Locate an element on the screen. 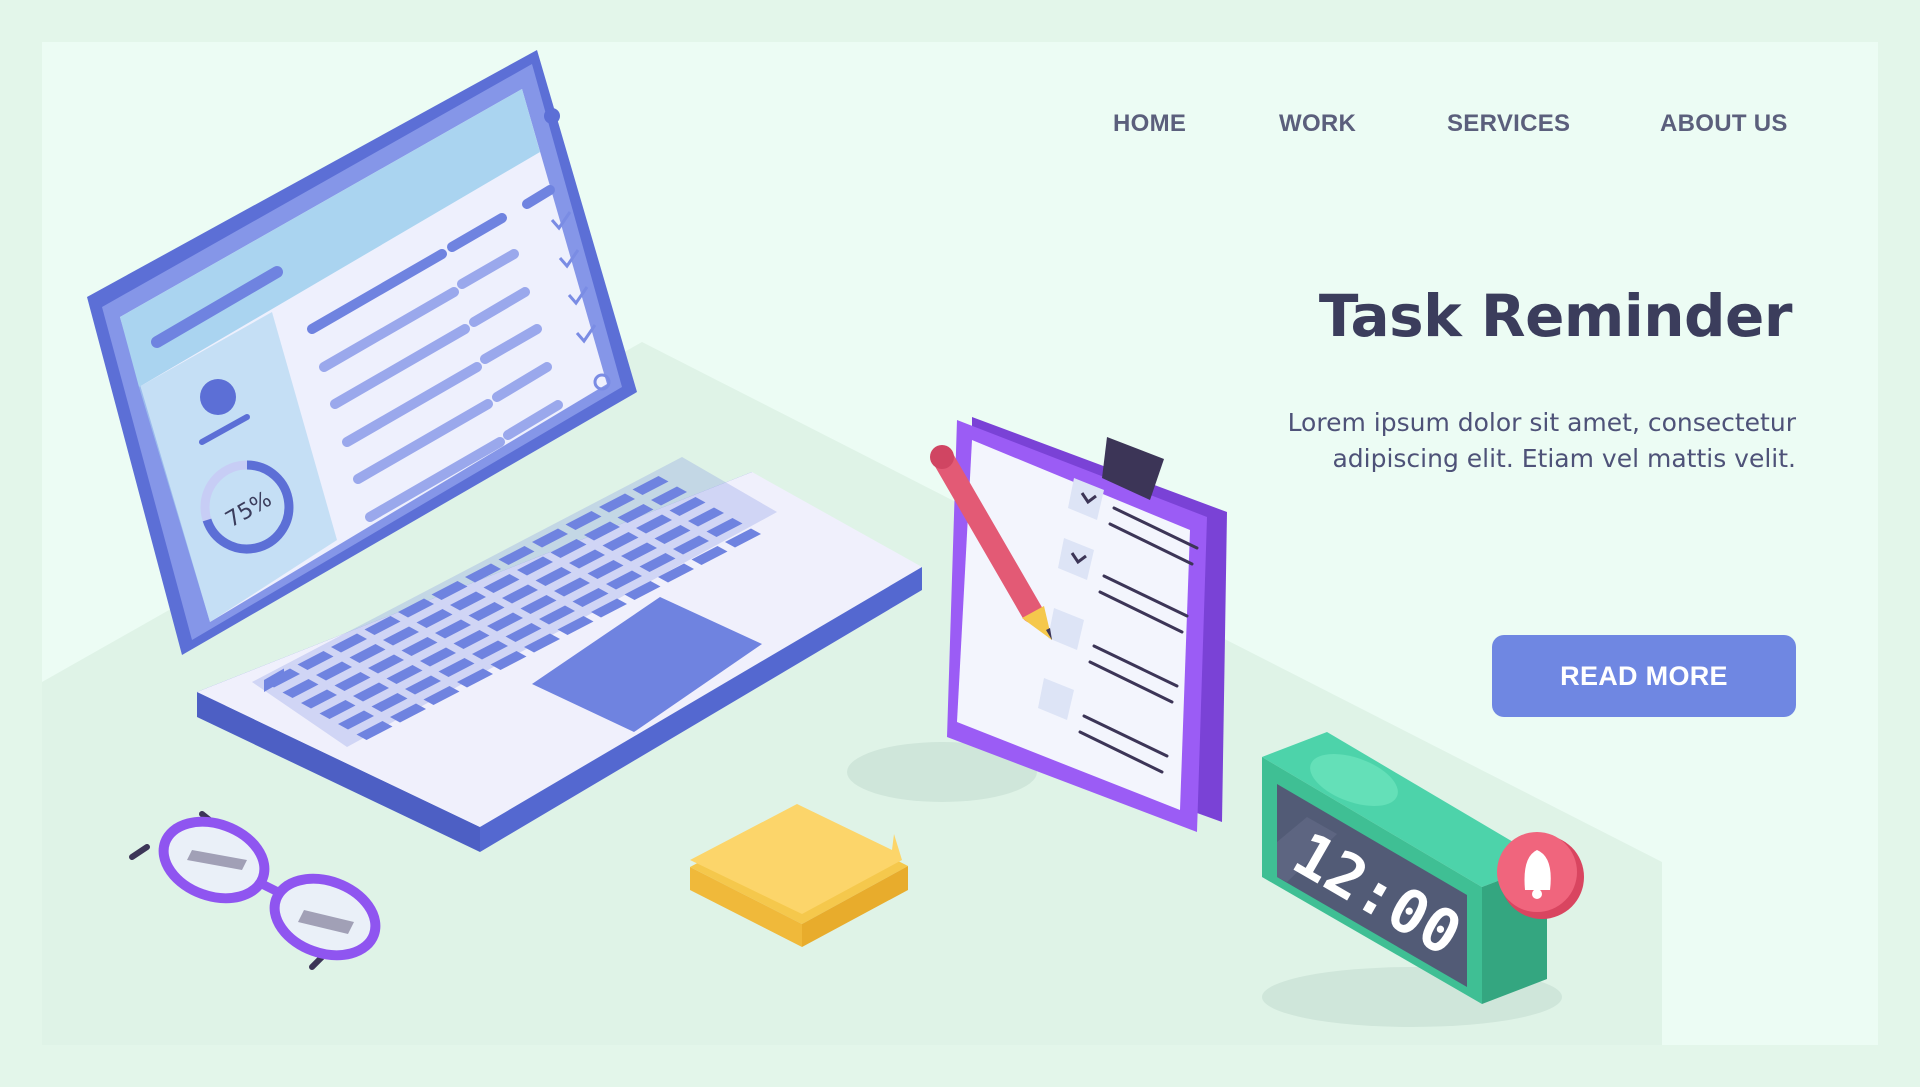 The width and height of the screenshot is (1920, 1087). nav-item-home: HOME is located at coordinates (1149, 124).